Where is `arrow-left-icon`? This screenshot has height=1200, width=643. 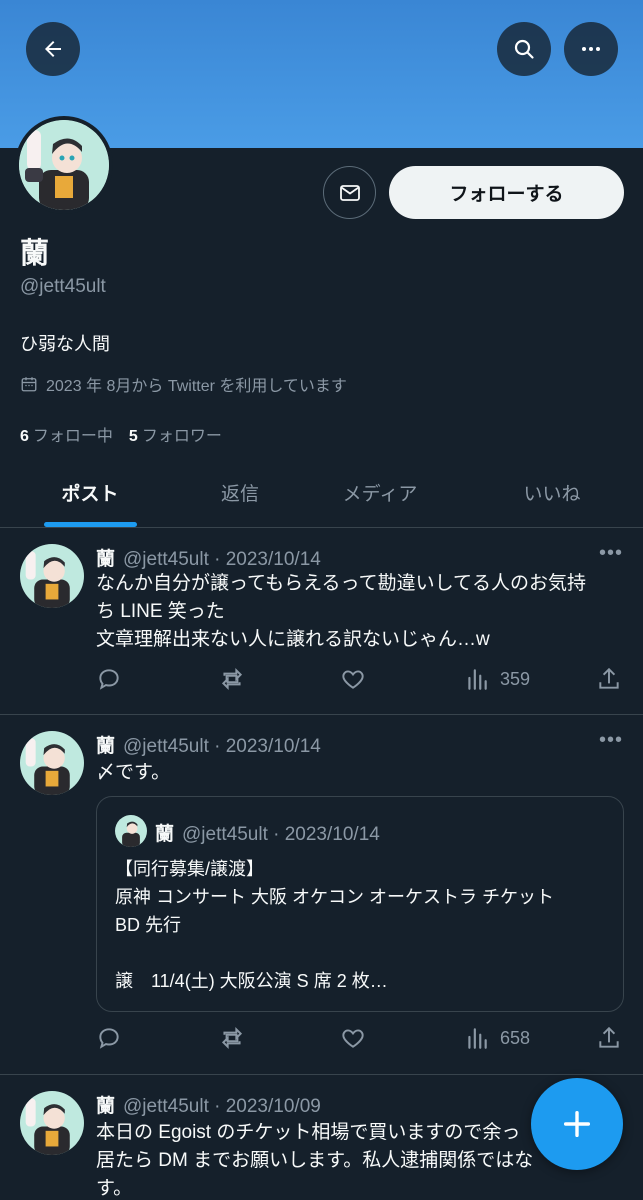 arrow-left-icon is located at coordinates (53, 49).